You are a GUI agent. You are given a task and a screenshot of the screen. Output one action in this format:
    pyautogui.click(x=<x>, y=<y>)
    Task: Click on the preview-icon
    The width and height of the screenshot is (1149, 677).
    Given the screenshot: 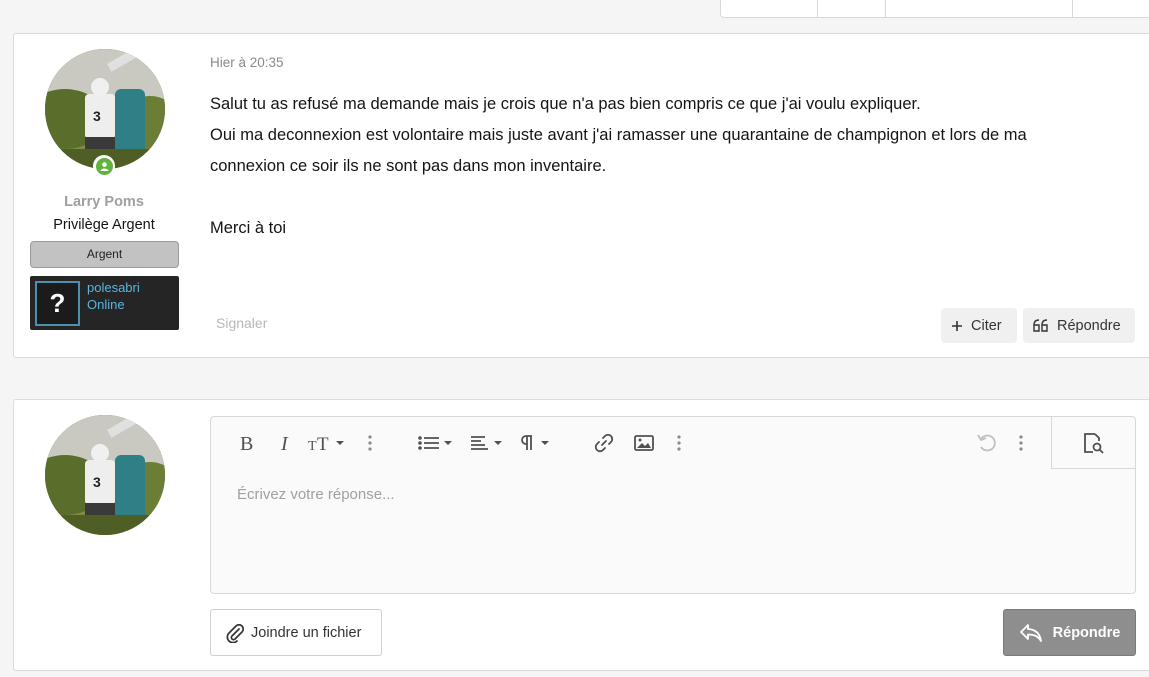 What is the action you would take?
    pyautogui.click(x=1093, y=443)
    